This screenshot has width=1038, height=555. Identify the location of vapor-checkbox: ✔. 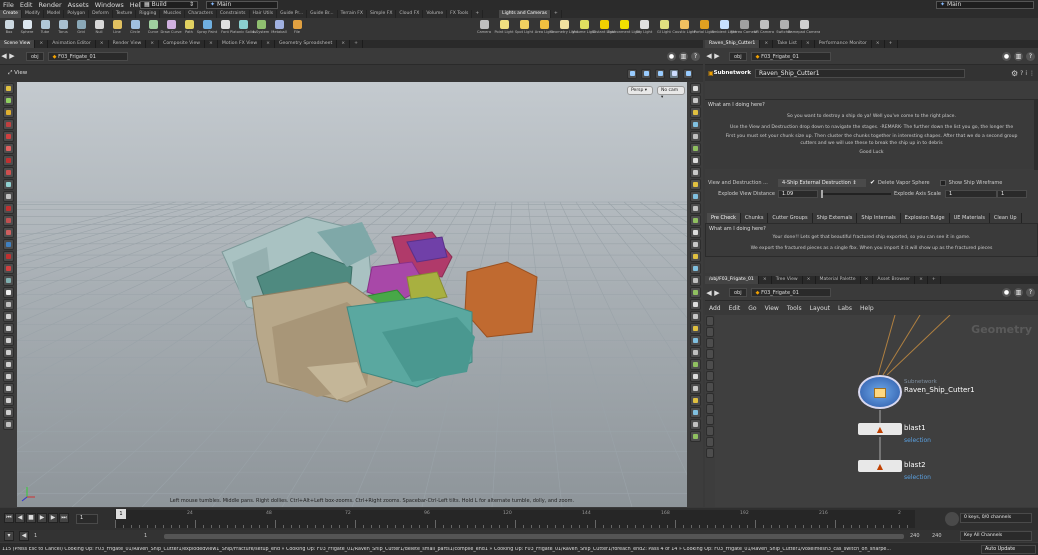
(872, 182).